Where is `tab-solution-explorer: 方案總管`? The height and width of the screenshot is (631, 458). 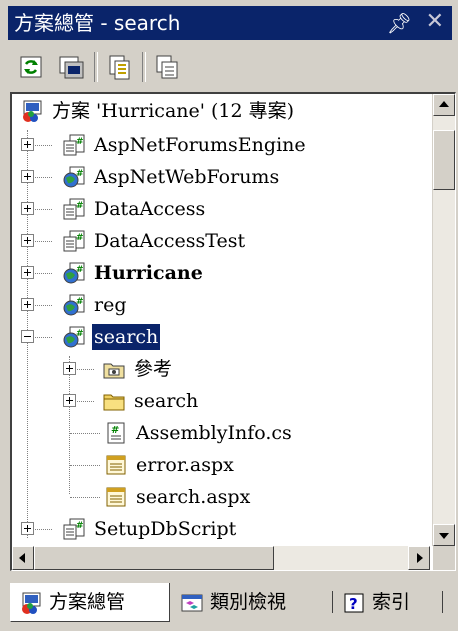 tab-solution-explorer: 方案總管 is located at coordinates (90, 602).